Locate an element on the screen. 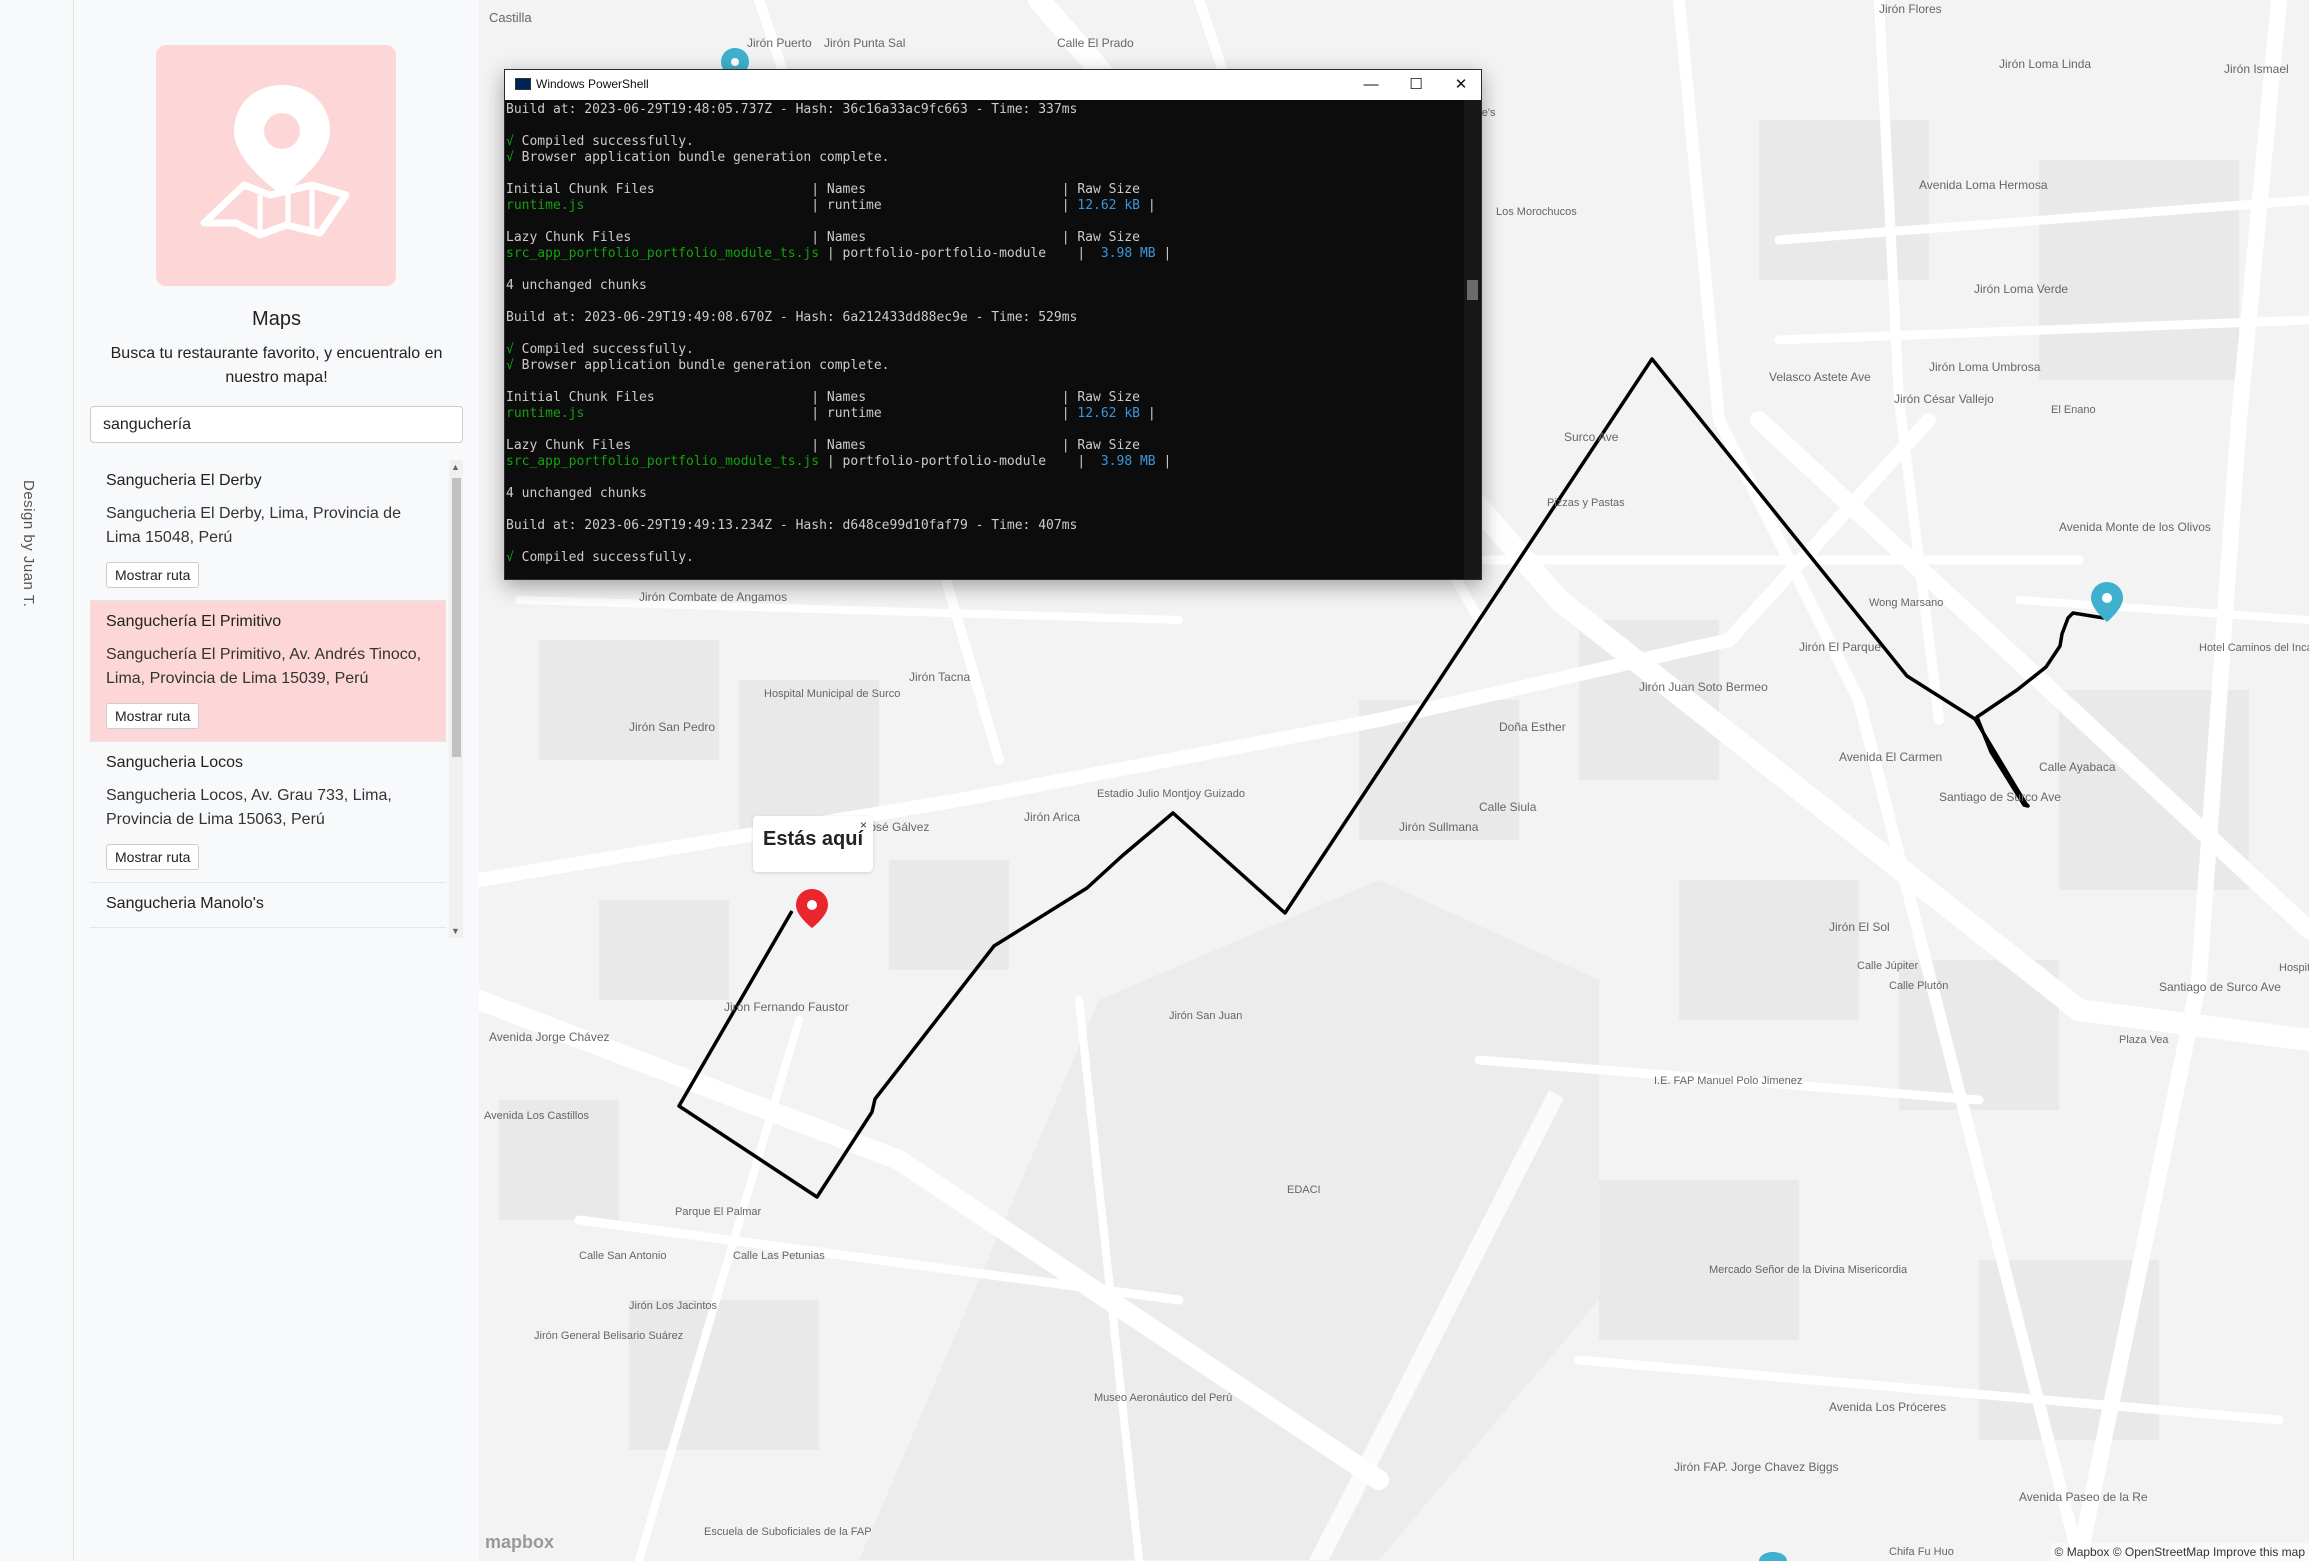  terminal-scrollbar is located at coordinates (1472, 339).